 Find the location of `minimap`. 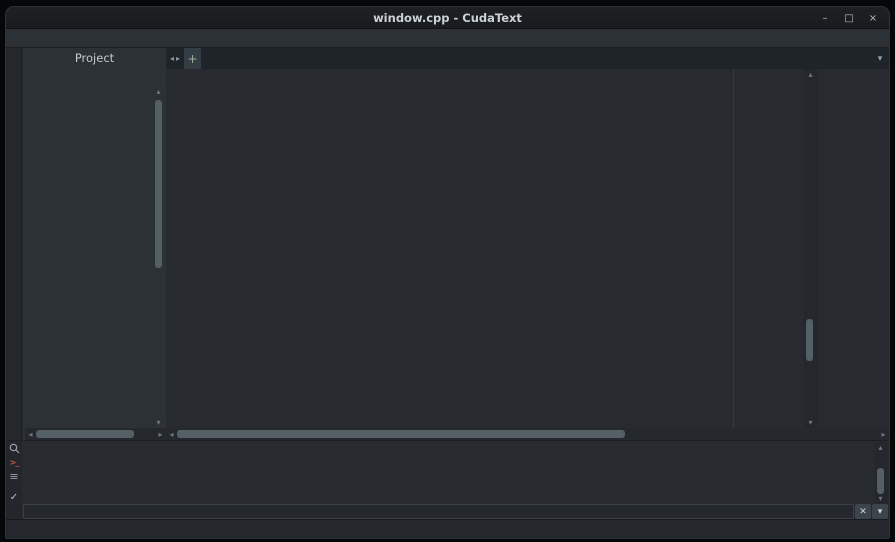

minimap is located at coordinates (768, 248).